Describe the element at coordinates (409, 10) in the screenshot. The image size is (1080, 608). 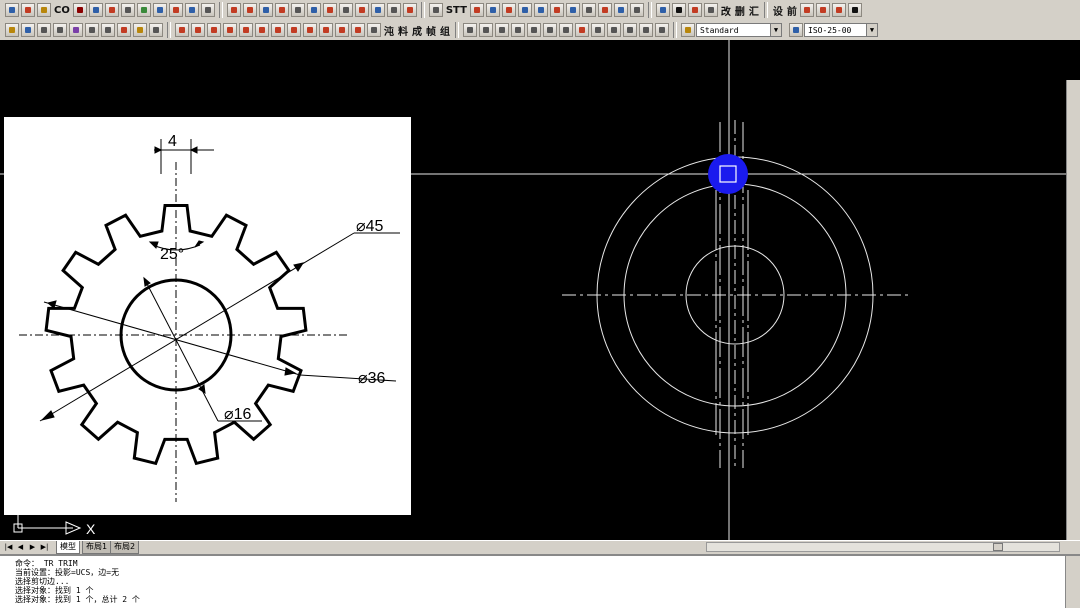
I see `screw-tool-icon` at that location.